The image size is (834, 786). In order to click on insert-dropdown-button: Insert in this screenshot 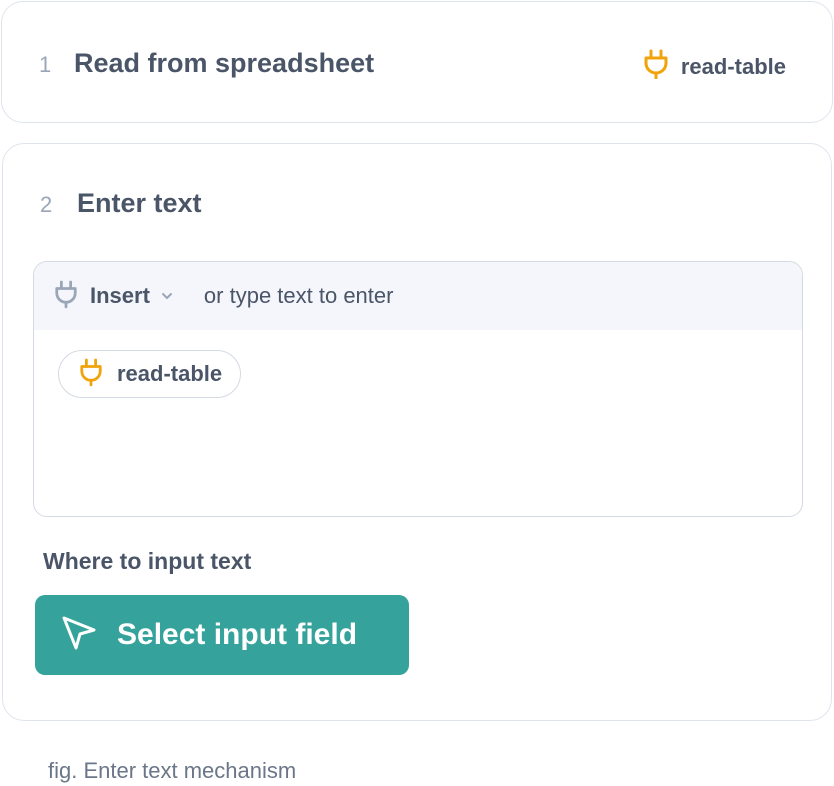, I will do `click(114, 296)`.